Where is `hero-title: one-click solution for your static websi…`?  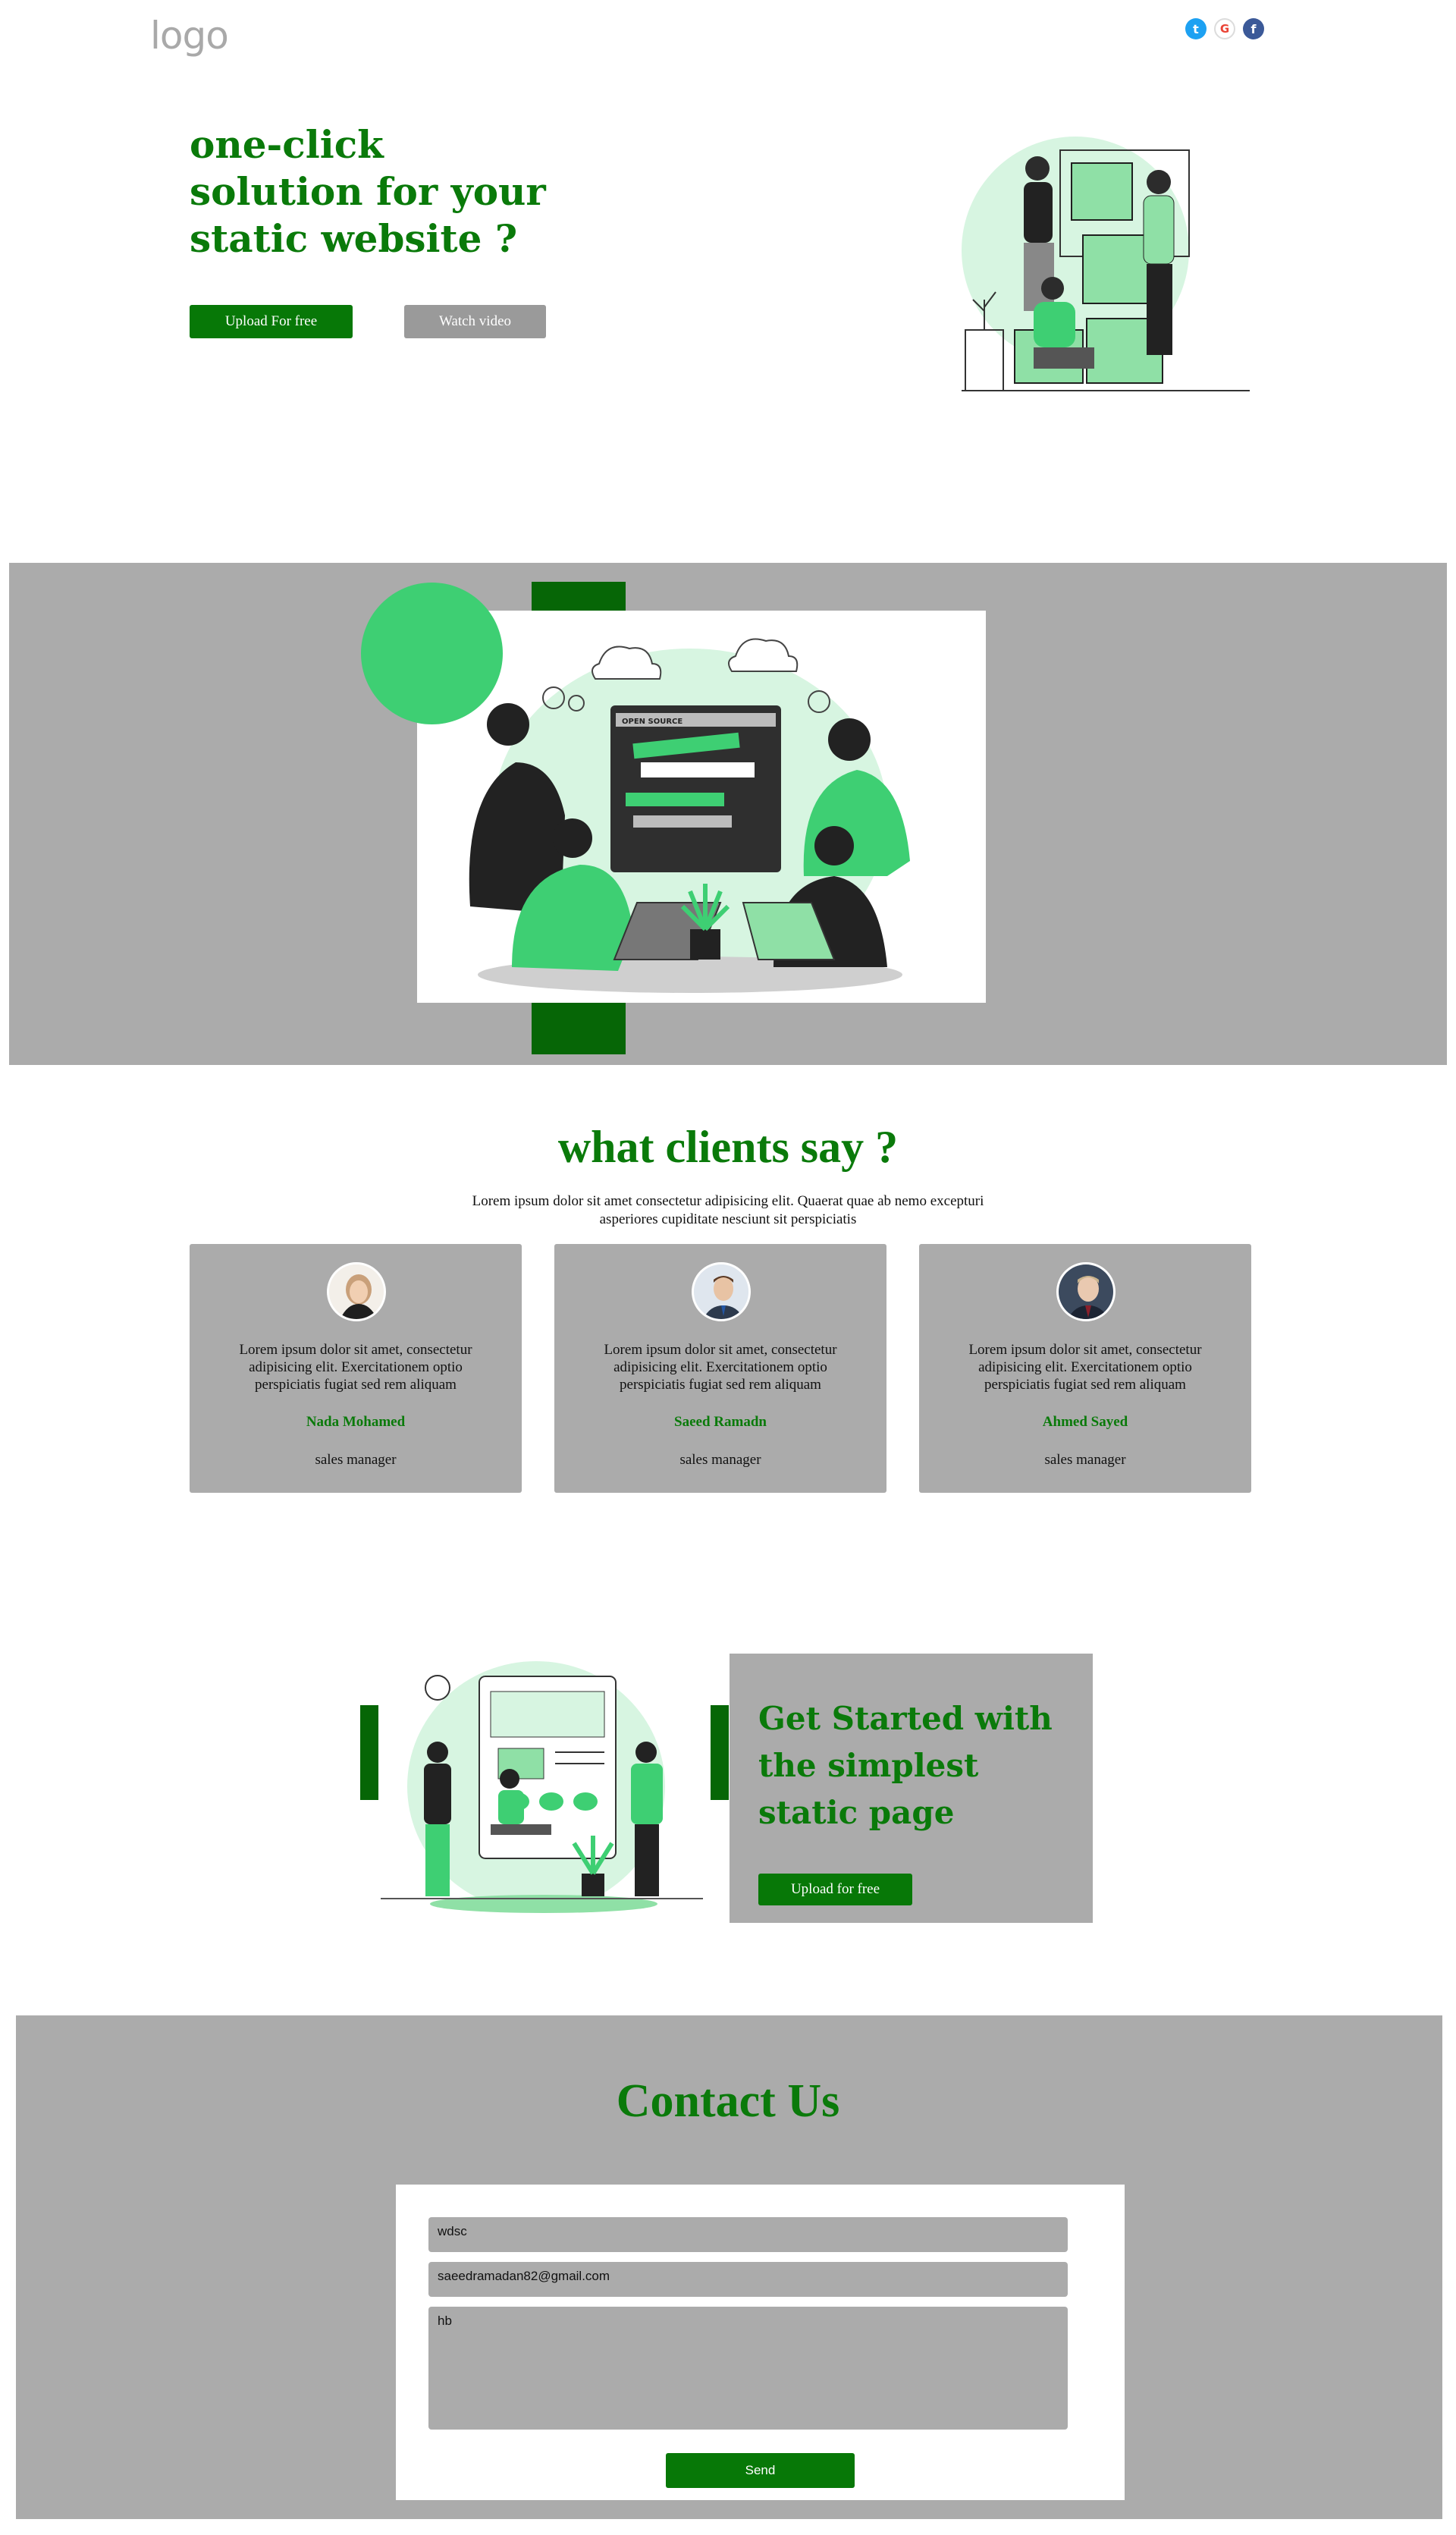 hero-title: one-click solution for your static websi… is located at coordinates (387, 191).